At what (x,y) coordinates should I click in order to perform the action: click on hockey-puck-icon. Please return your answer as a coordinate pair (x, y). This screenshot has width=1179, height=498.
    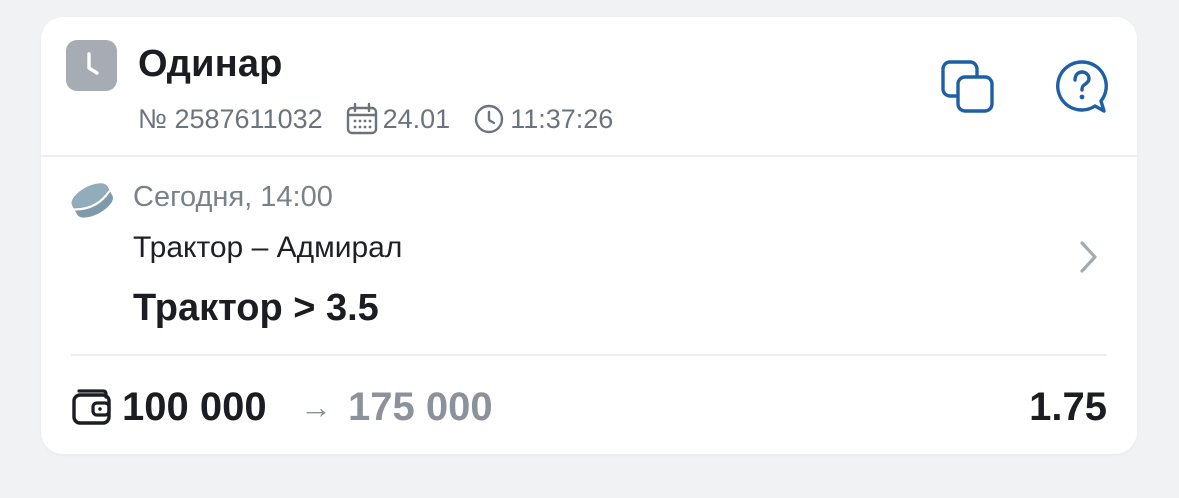
    Looking at the image, I should click on (92, 200).